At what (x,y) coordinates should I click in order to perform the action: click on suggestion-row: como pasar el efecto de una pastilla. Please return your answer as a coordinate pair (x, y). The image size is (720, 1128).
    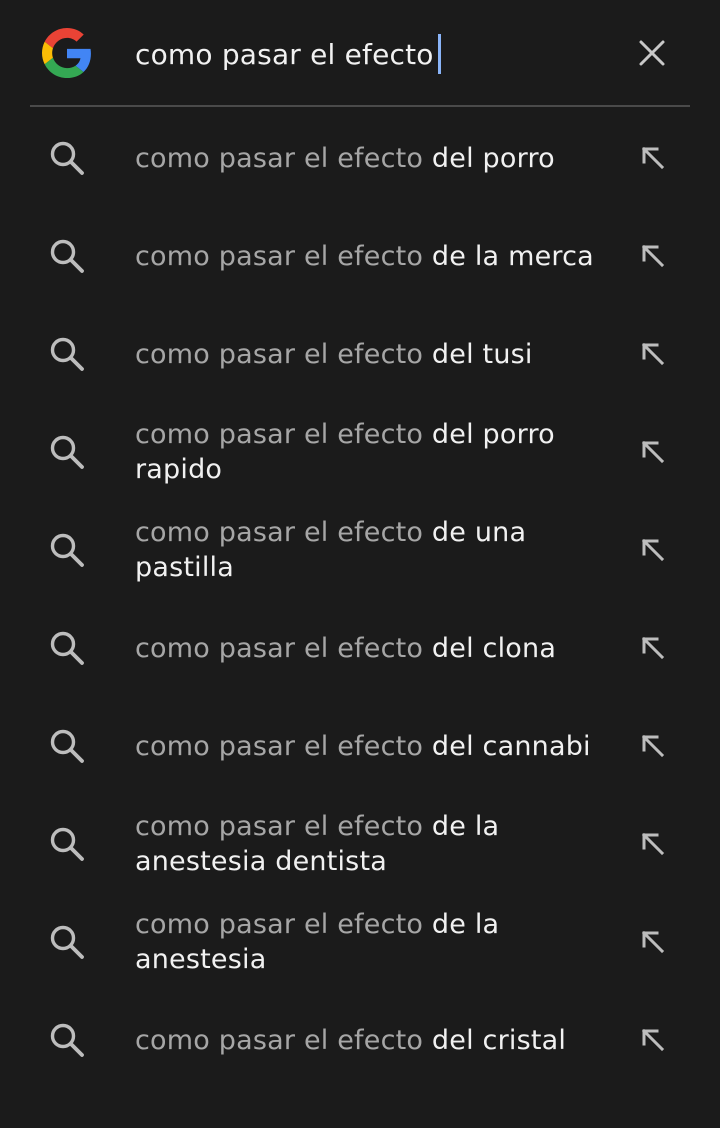
    Looking at the image, I should click on (360, 550).